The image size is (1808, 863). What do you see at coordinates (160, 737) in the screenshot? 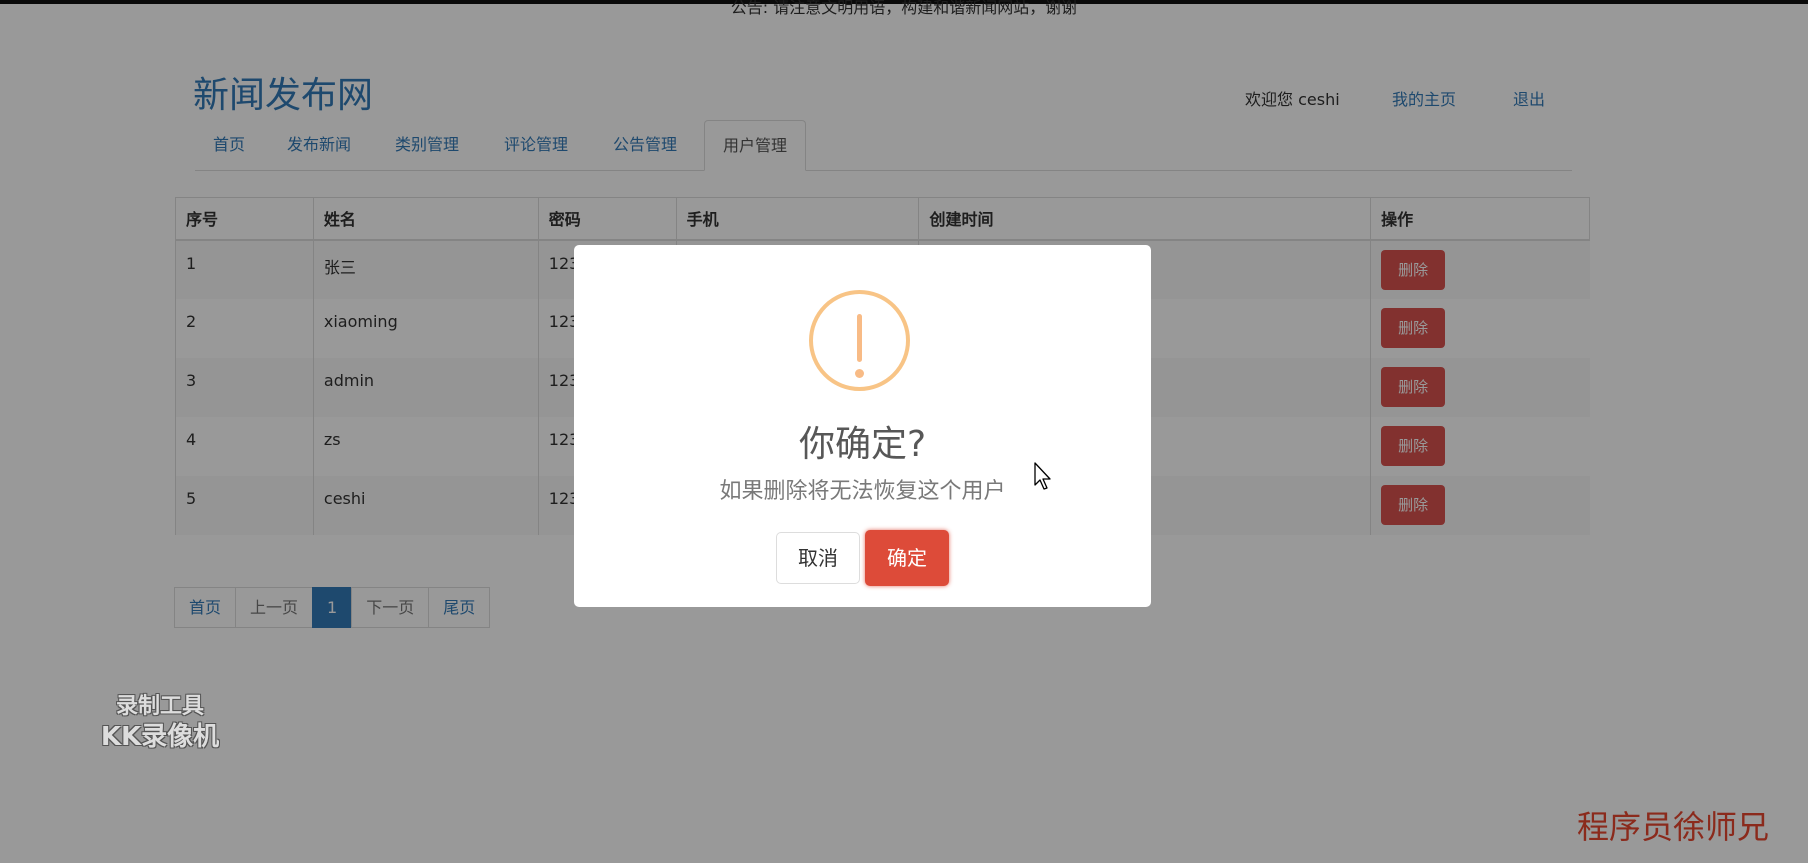
I see `recorder-watermark-line2: KK录像机` at bounding box center [160, 737].